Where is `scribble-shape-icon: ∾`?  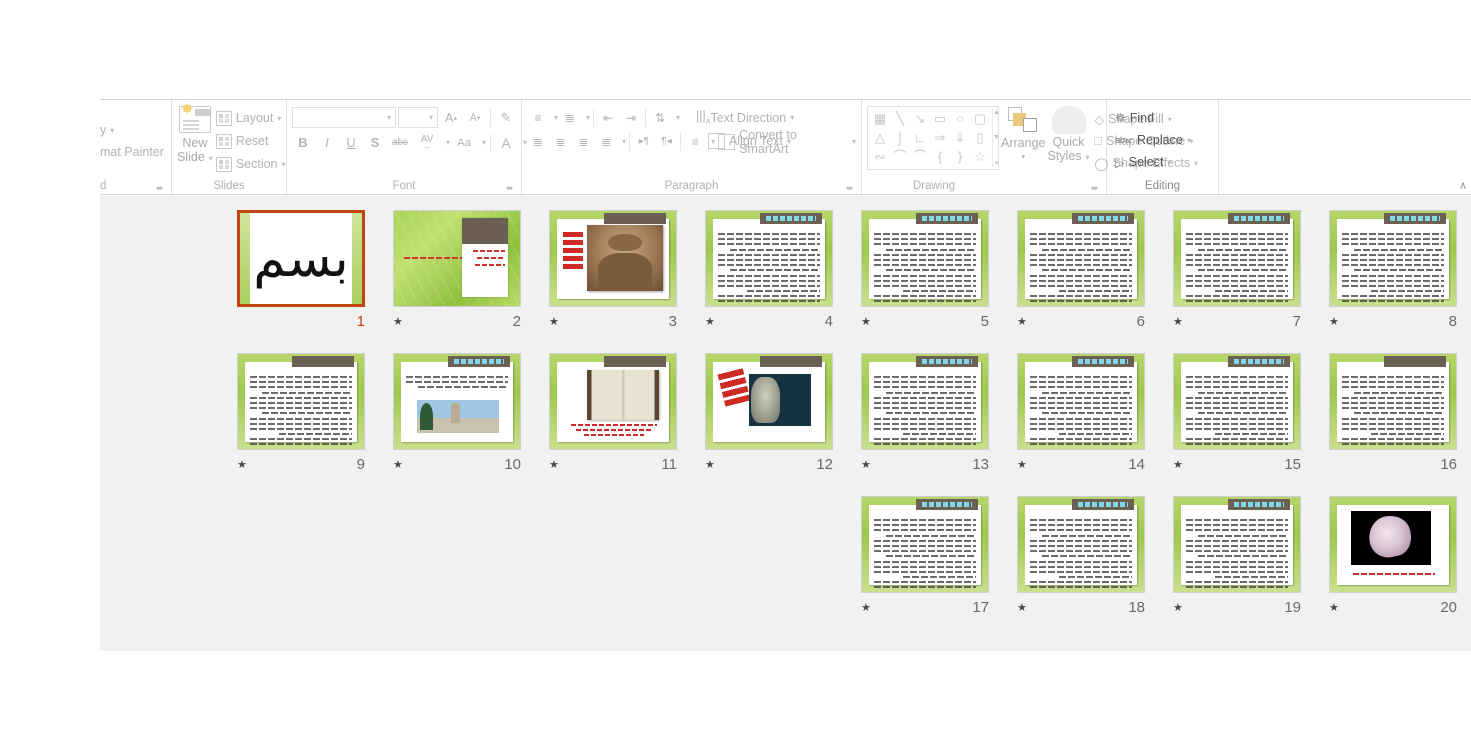 scribble-shape-icon: ∾ is located at coordinates (880, 156).